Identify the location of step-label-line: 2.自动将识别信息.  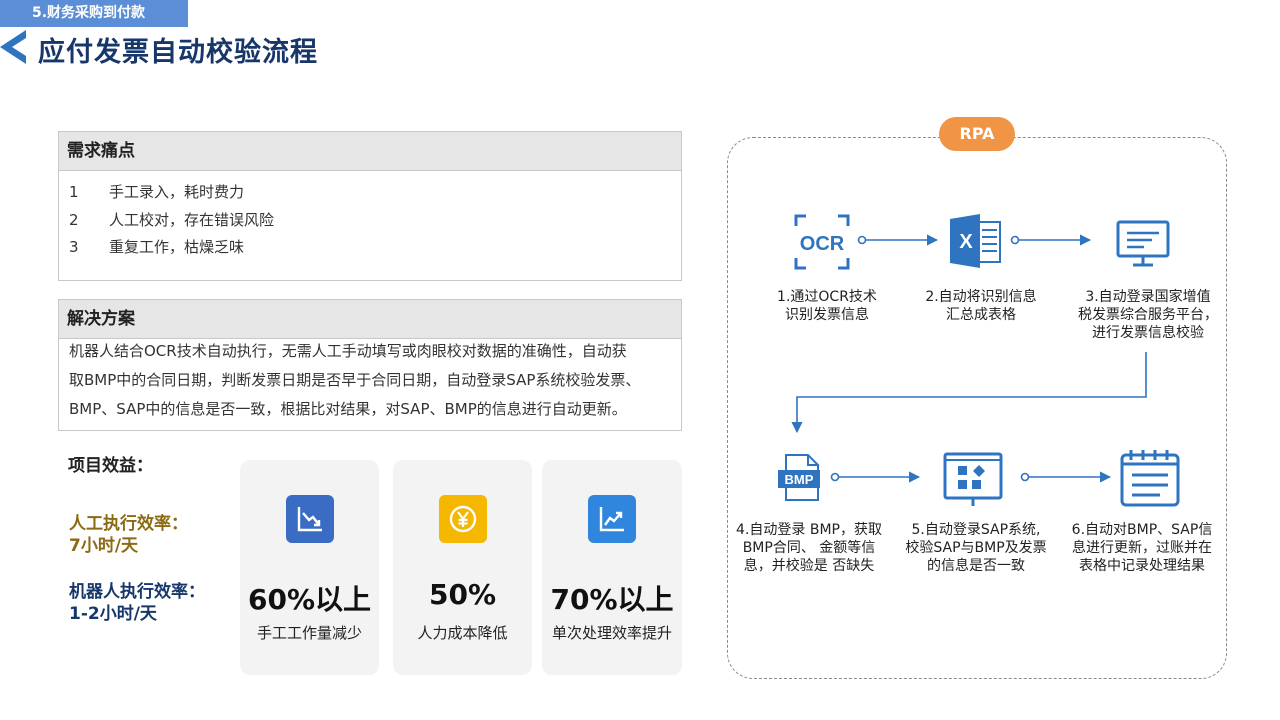
(981, 297).